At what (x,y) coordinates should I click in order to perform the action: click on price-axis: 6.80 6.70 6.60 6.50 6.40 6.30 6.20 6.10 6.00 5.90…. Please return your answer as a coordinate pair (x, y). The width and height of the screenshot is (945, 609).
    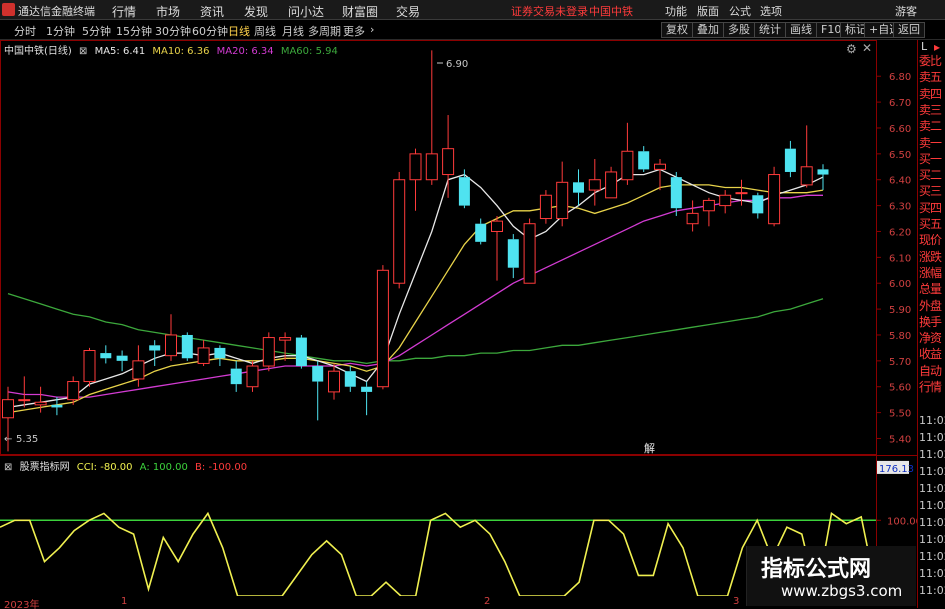
    Looking at the image, I should click on (893, 258).